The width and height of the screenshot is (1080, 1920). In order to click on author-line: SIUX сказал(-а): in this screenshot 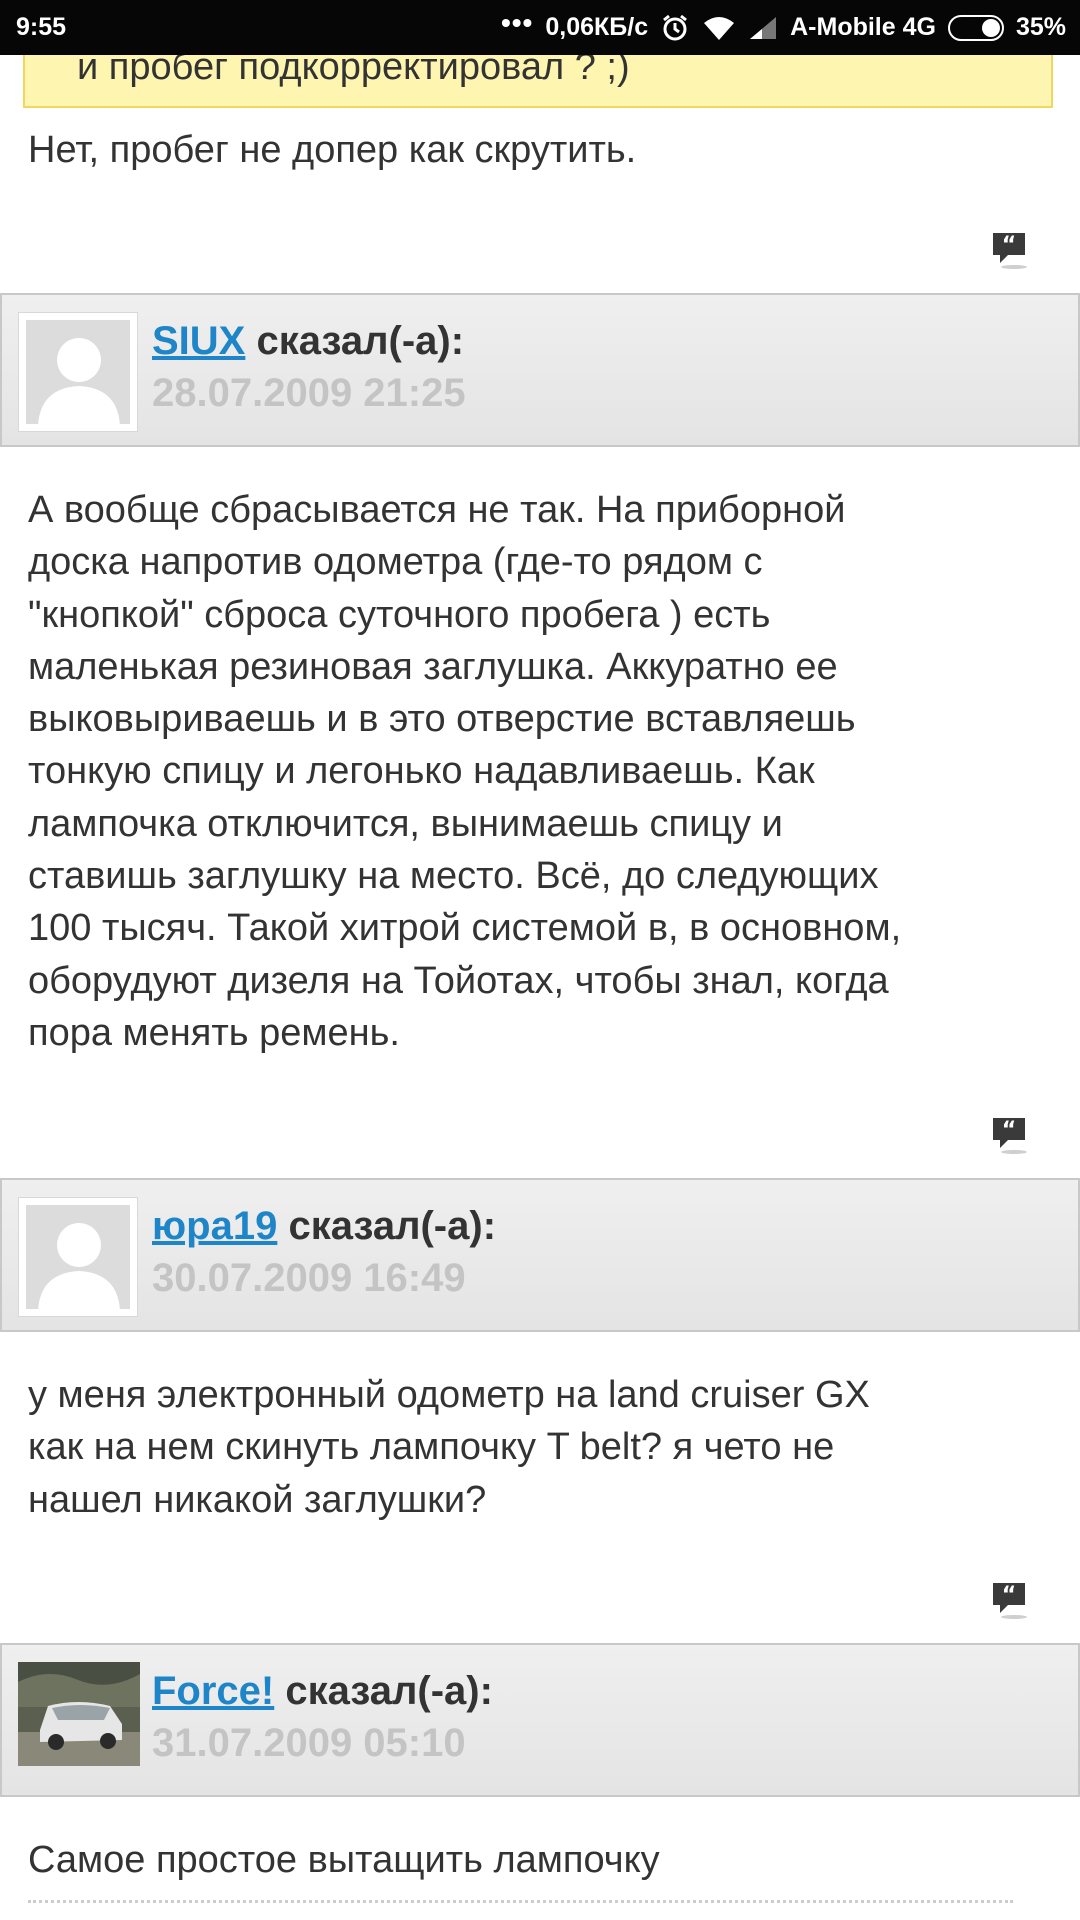, I will do `click(308, 341)`.